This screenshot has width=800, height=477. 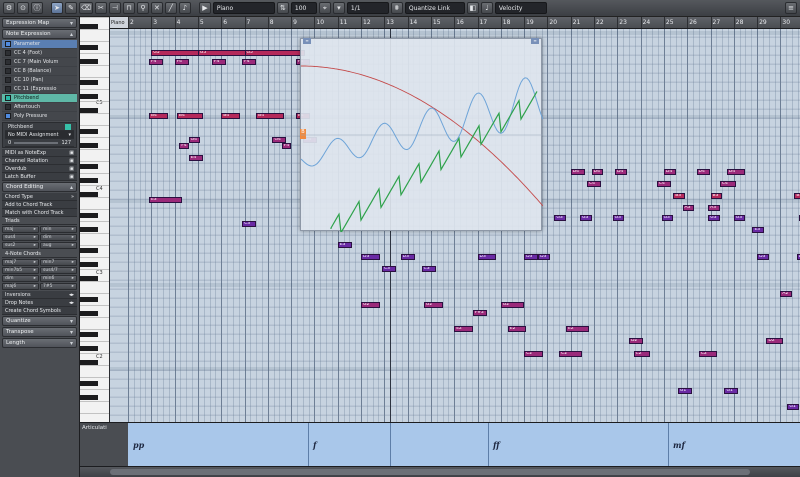 I want to click on articulation-lane: pp f ff mf, so click(x=464, y=444).